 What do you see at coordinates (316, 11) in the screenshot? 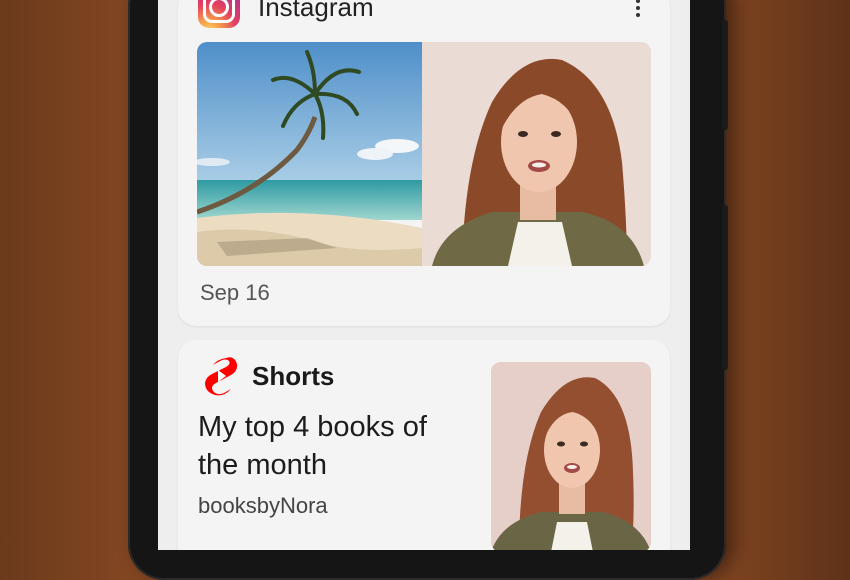
I see `instagram-app-name: Instagram` at bounding box center [316, 11].